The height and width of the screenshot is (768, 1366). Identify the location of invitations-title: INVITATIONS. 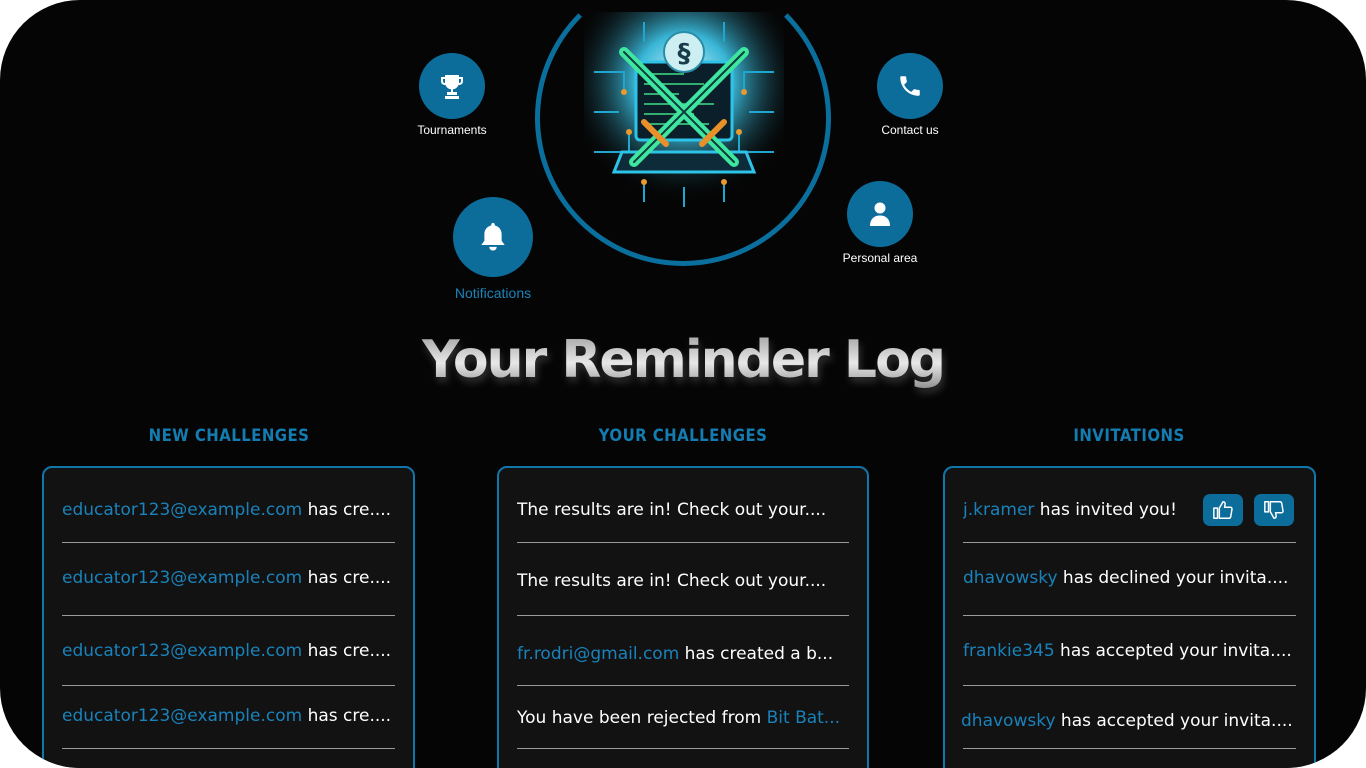
(1129, 436).